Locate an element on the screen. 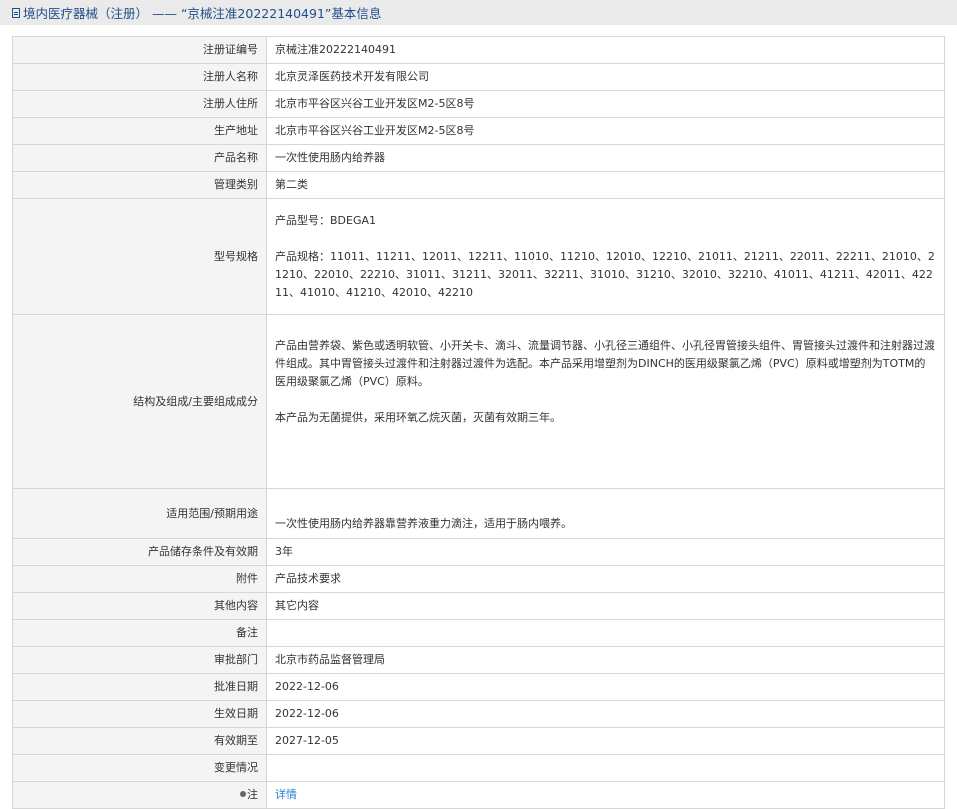  row-label: 产品名称 is located at coordinates (139, 158).